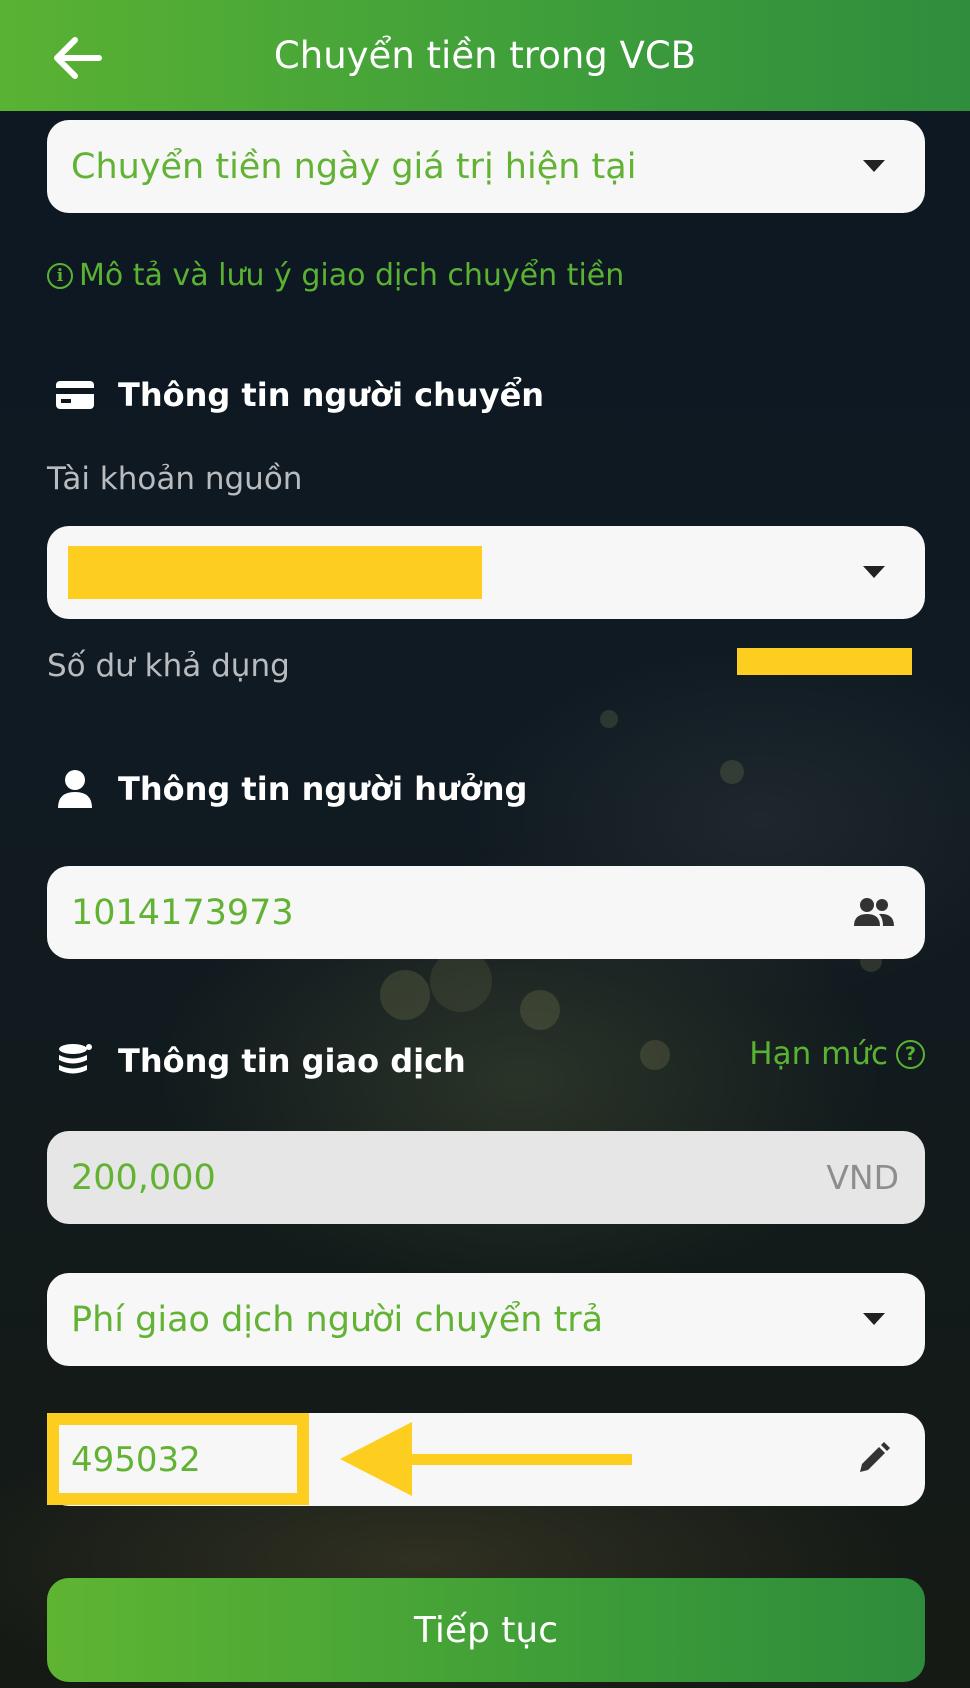 The height and width of the screenshot is (1688, 970). I want to click on source-account-label: Tài khoản nguồn, so click(175, 479).